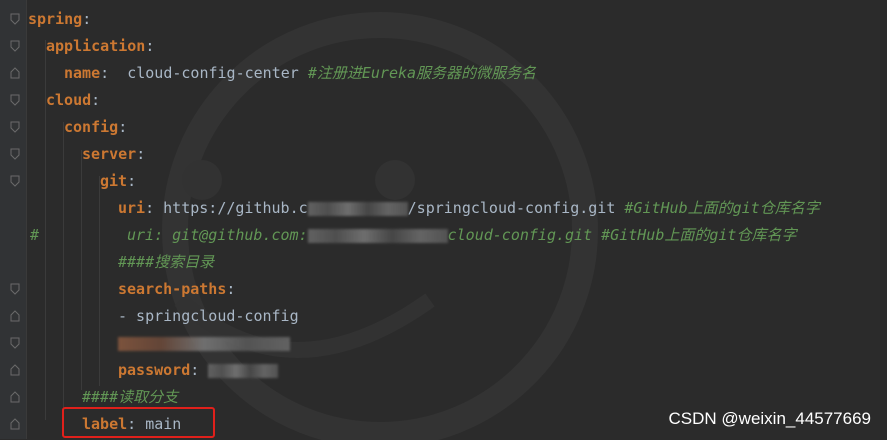 This screenshot has width=887, height=440. What do you see at coordinates (138, 422) in the screenshot?
I see `highlight-box` at bounding box center [138, 422].